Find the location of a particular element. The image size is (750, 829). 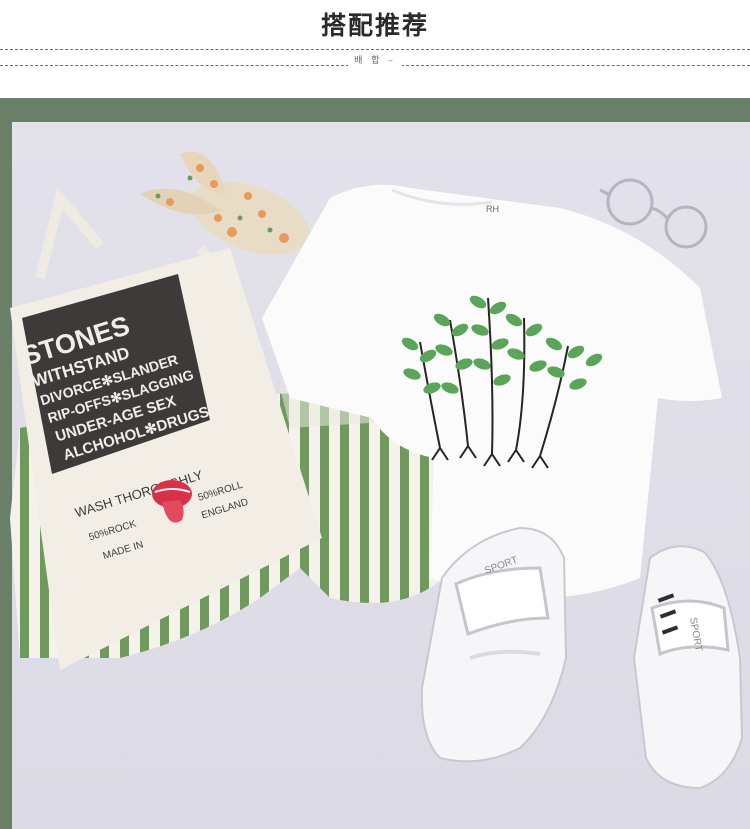

section-header: 搭配推荐 배 합 – is located at coordinates (375, 49).